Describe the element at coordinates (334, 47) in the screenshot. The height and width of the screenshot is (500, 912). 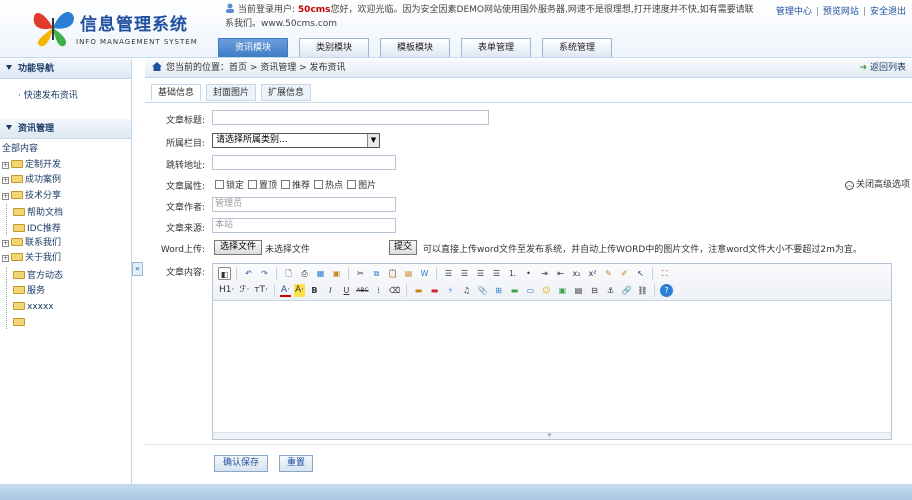
I see `nav-tab-category: 类别模块` at that location.